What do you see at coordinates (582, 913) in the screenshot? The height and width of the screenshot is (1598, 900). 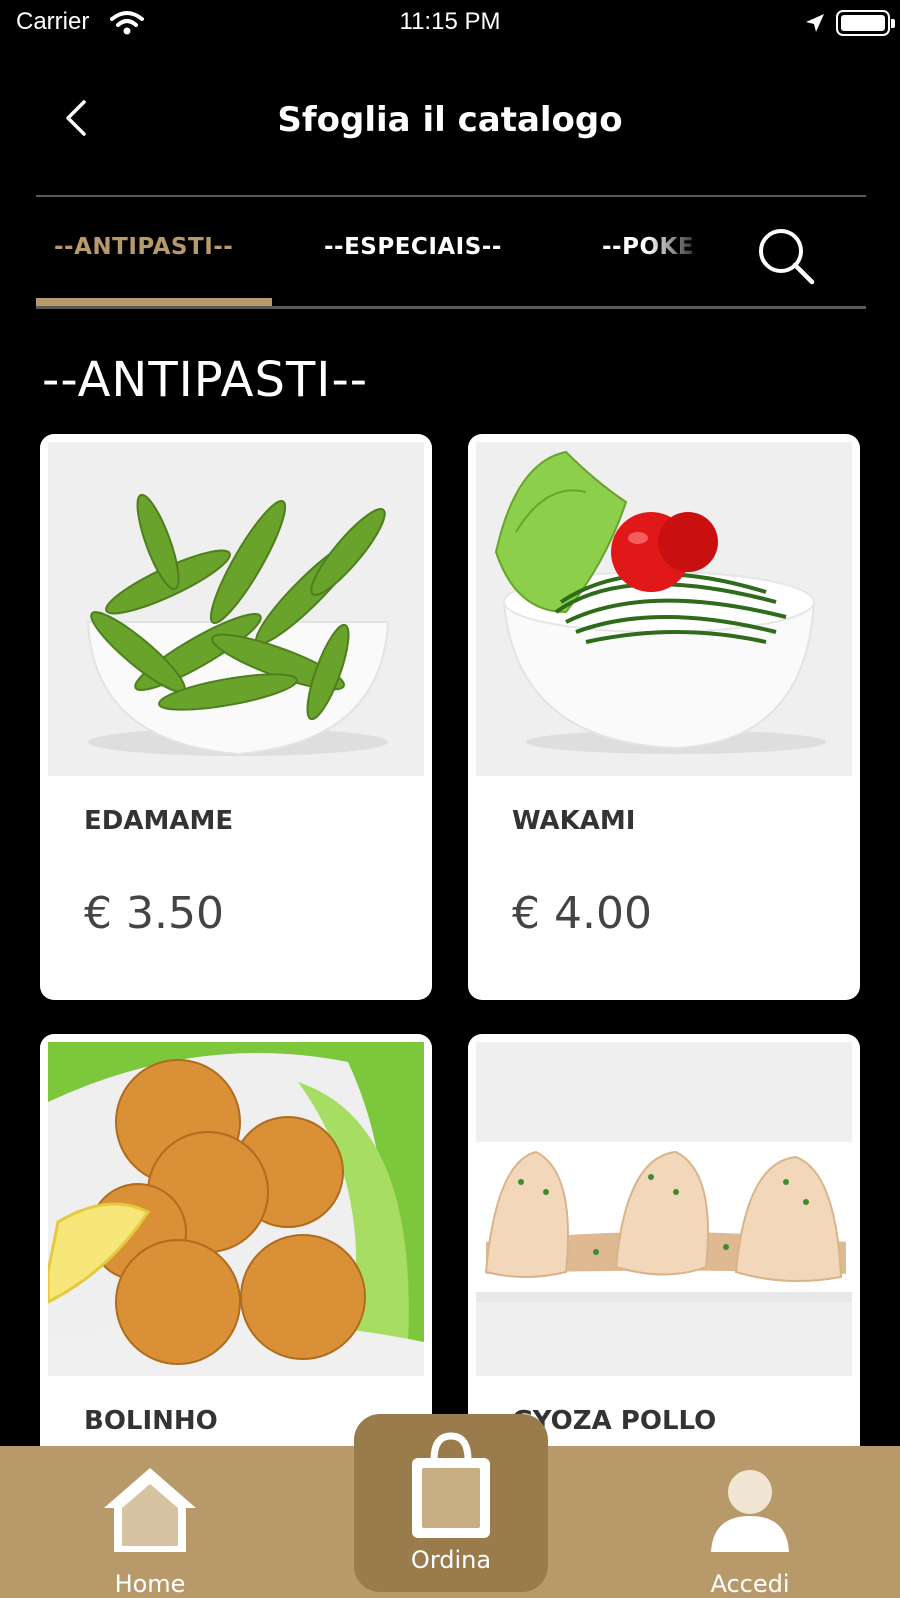 I see `product-price: € 4.00` at bounding box center [582, 913].